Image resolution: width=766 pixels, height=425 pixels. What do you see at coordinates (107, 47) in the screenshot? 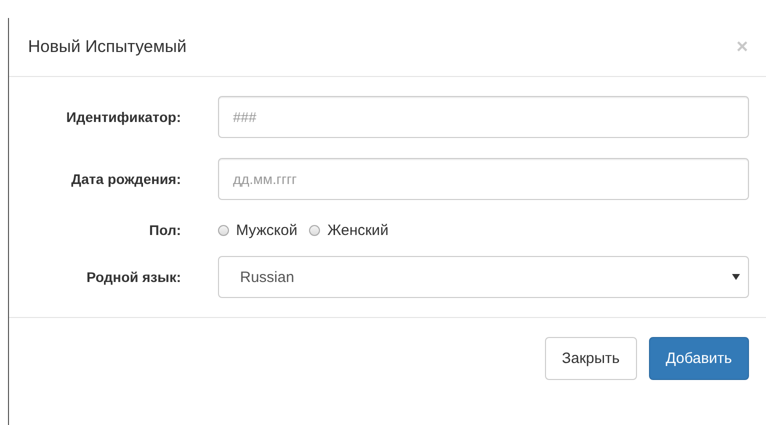
I see `modal-title: Новый Испытуемый` at bounding box center [107, 47].